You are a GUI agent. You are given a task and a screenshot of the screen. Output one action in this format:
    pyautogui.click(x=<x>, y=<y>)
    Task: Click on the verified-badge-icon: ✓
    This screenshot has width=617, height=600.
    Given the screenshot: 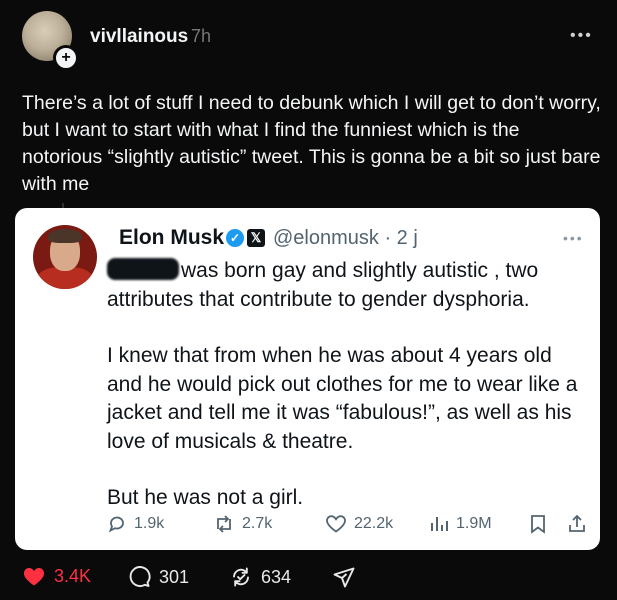 What is the action you would take?
    pyautogui.click(x=235, y=238)
    